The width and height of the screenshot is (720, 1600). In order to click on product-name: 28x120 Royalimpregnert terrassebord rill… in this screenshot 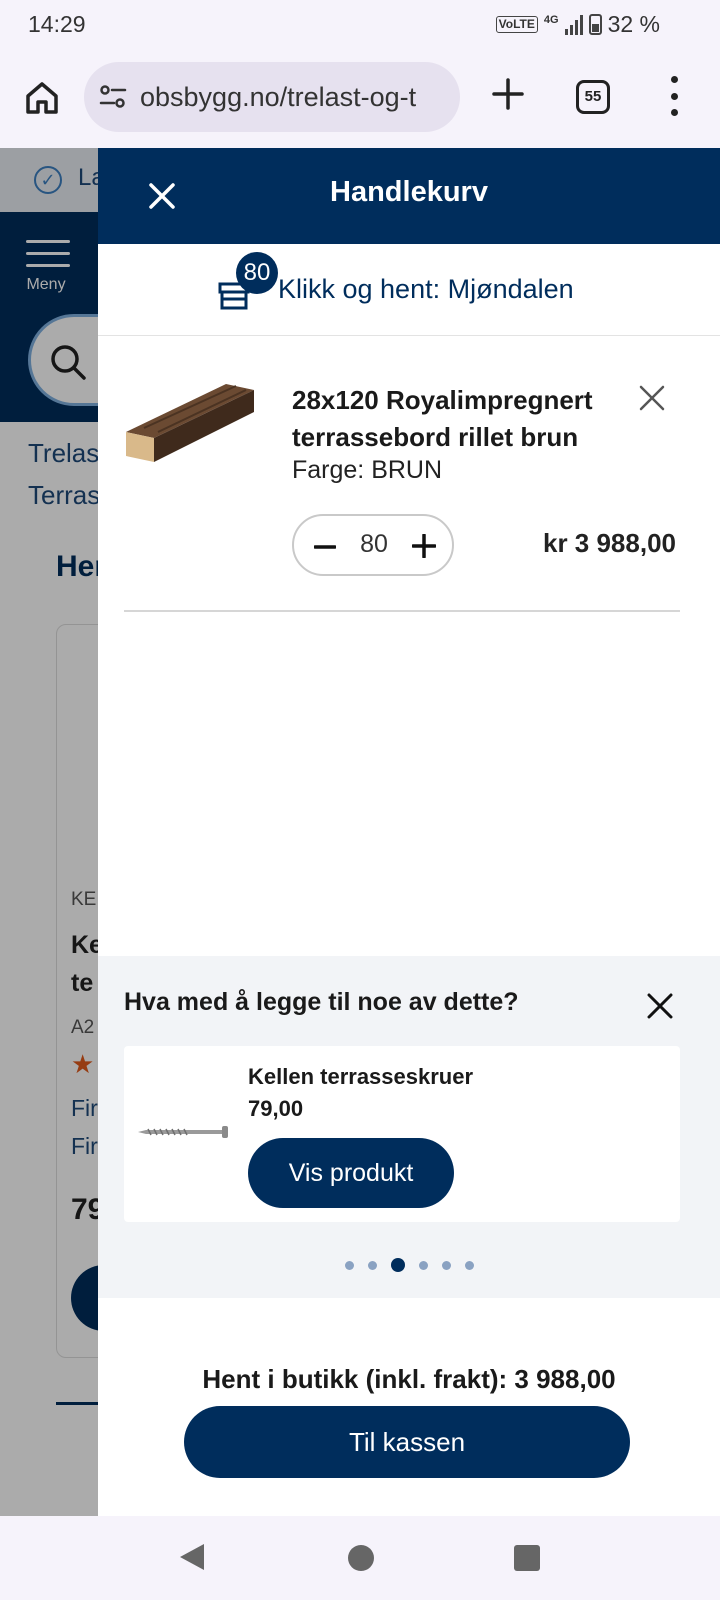, I will do `click(462, 419)`.